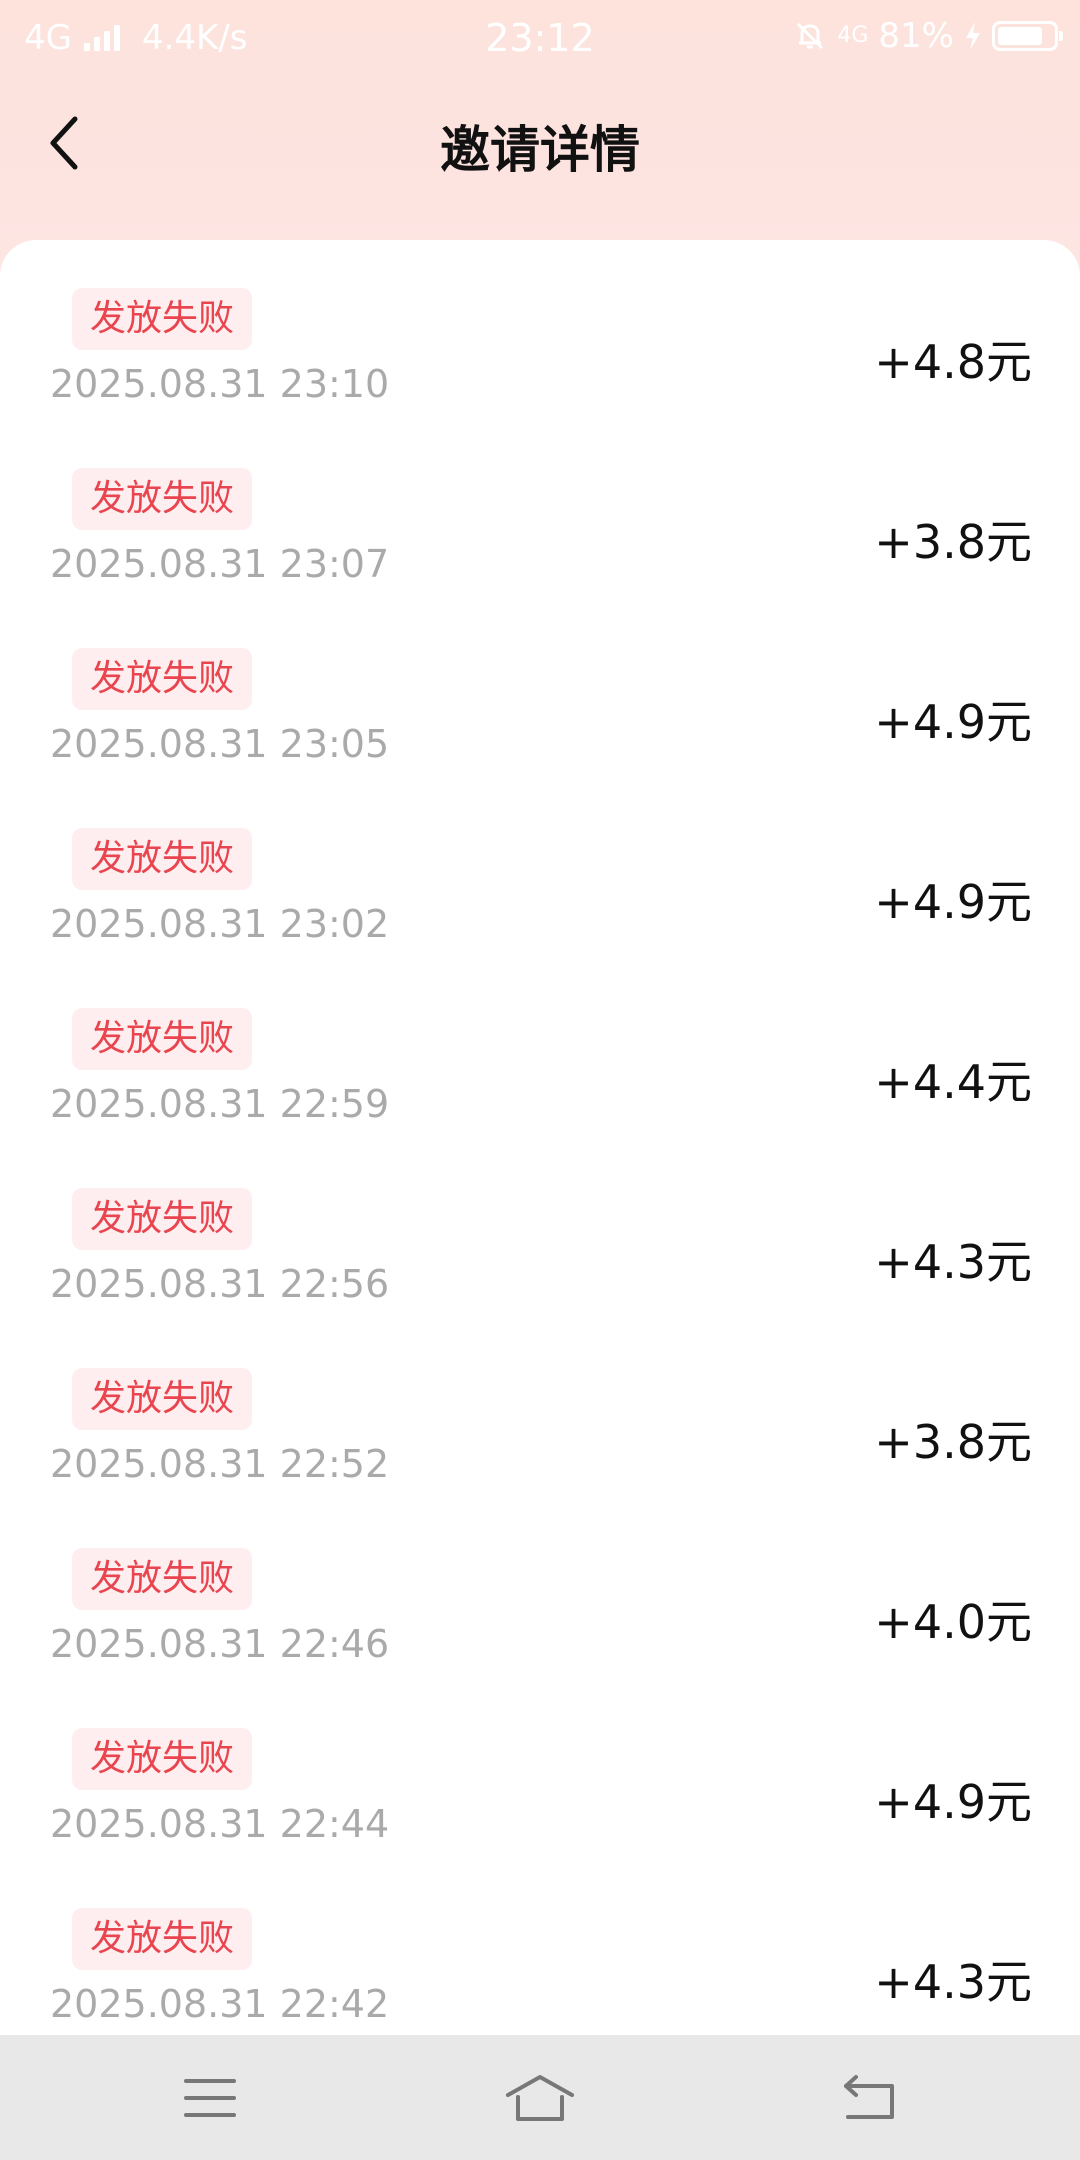  What do you see at coordinates (220, 1824) in the screenshot?
I see `record-time: 2025.08.31 22:44` at bounding box center [220, 1824].